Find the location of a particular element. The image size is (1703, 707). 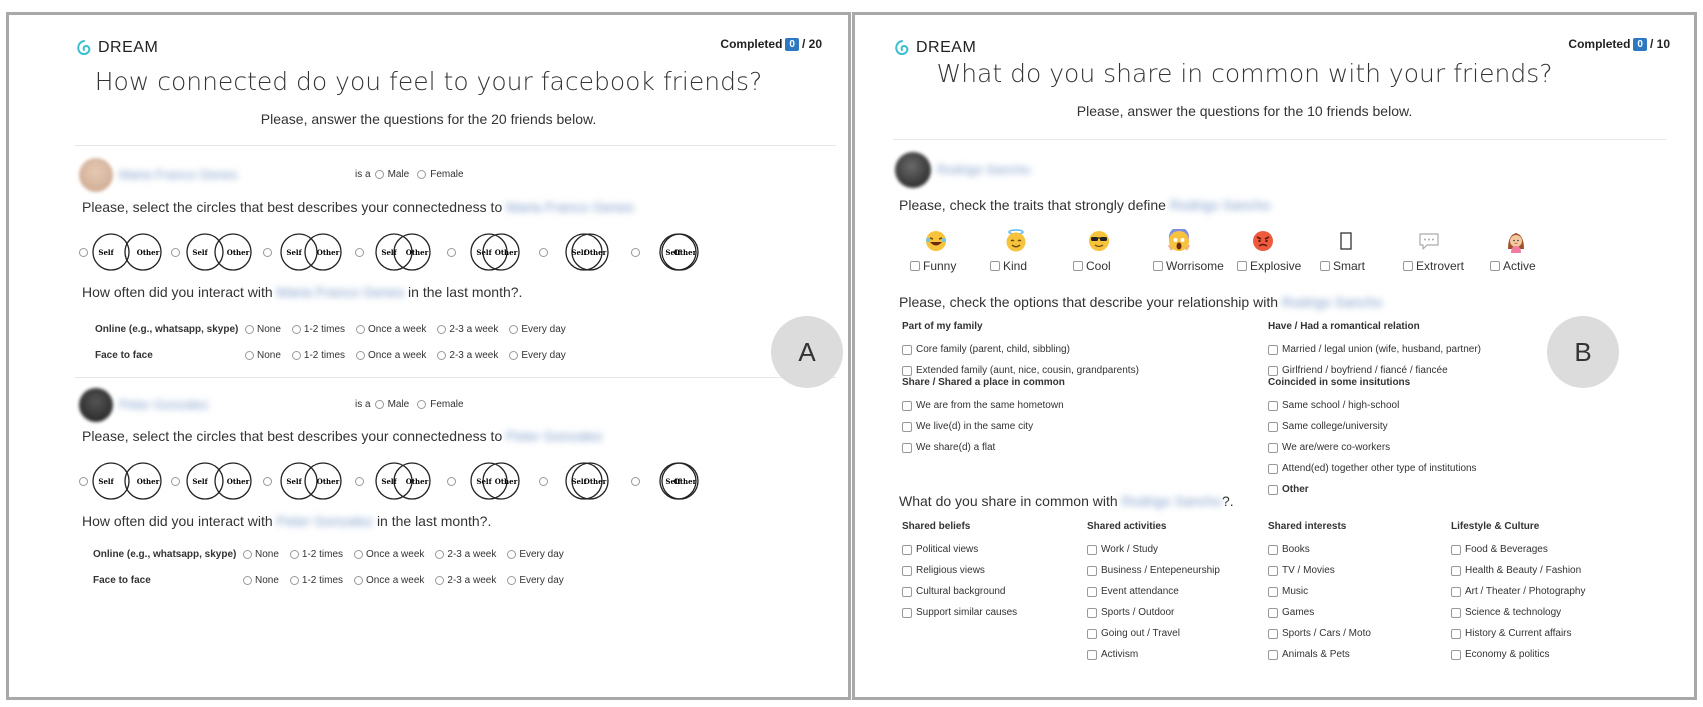

checkbox-option: Religious views is located at coordinates (959, 570).